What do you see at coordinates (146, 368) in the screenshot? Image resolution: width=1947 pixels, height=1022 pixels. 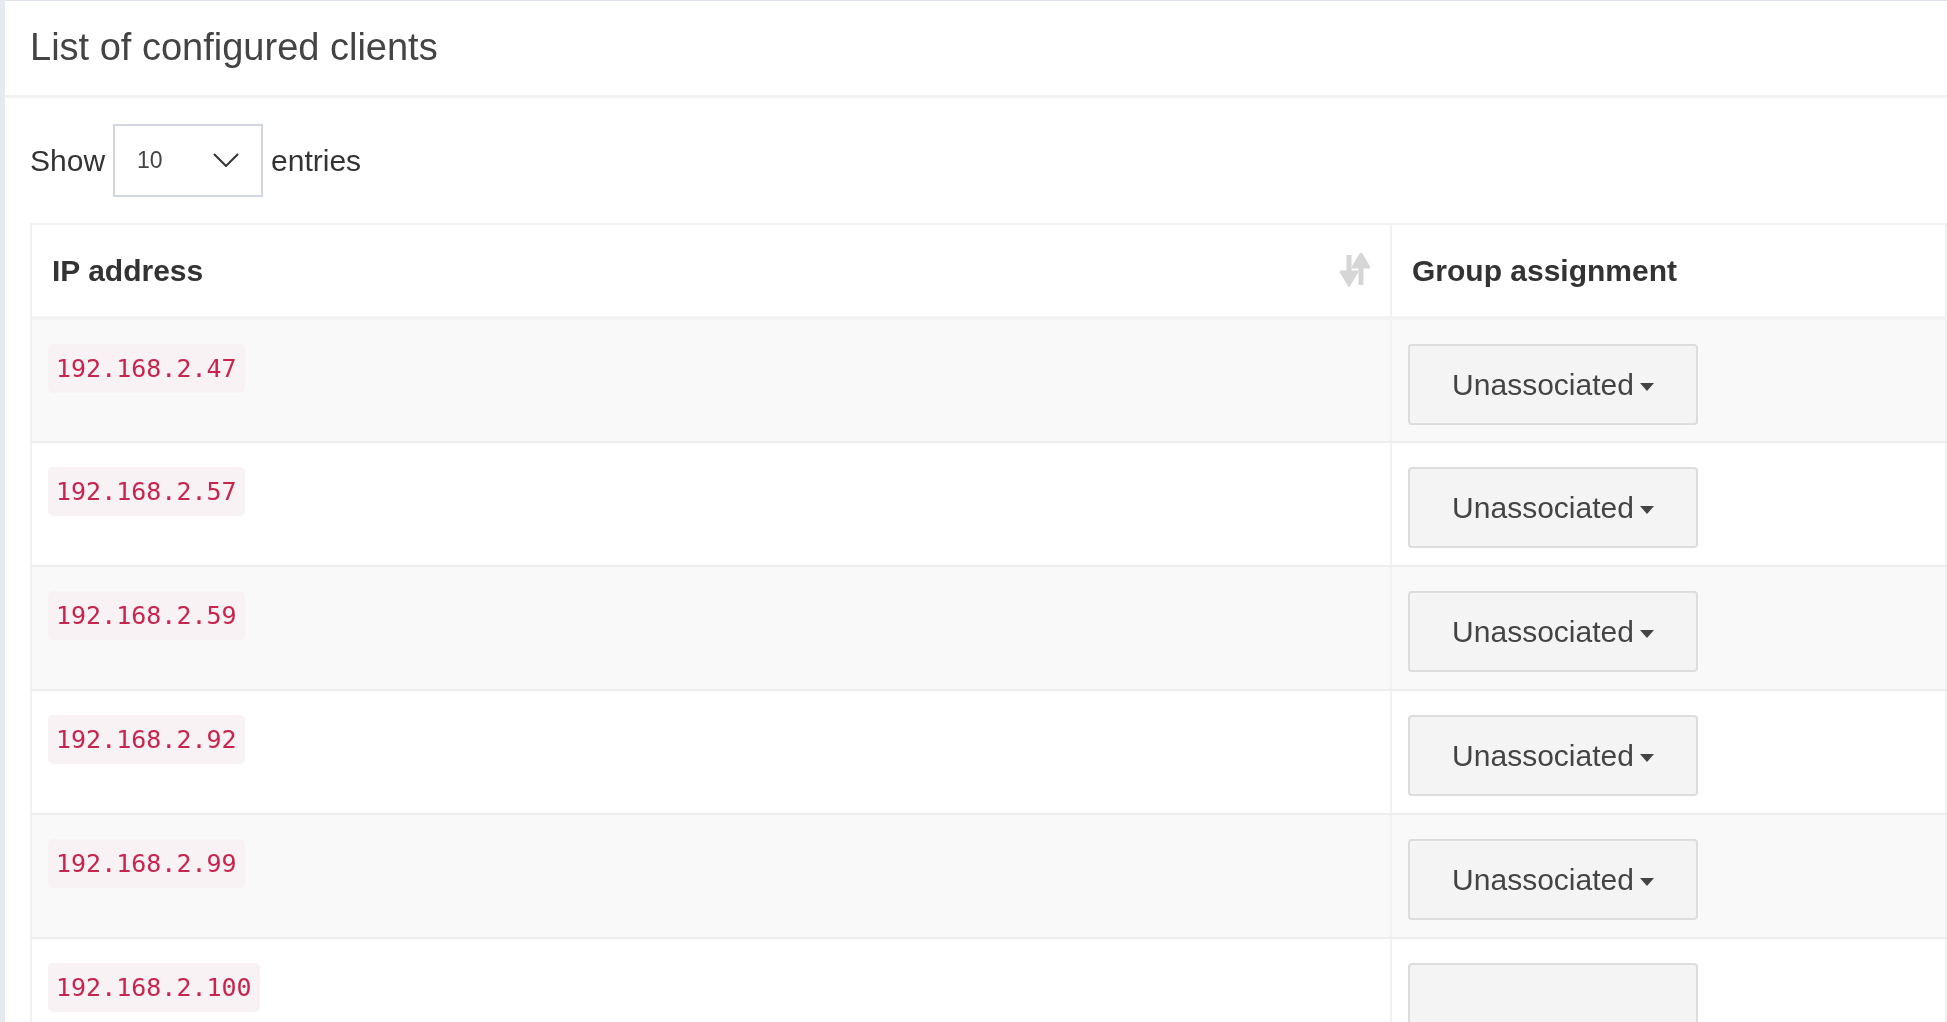 I see `ip-address: 192.168.2.47` at bounding box center [146, 368].